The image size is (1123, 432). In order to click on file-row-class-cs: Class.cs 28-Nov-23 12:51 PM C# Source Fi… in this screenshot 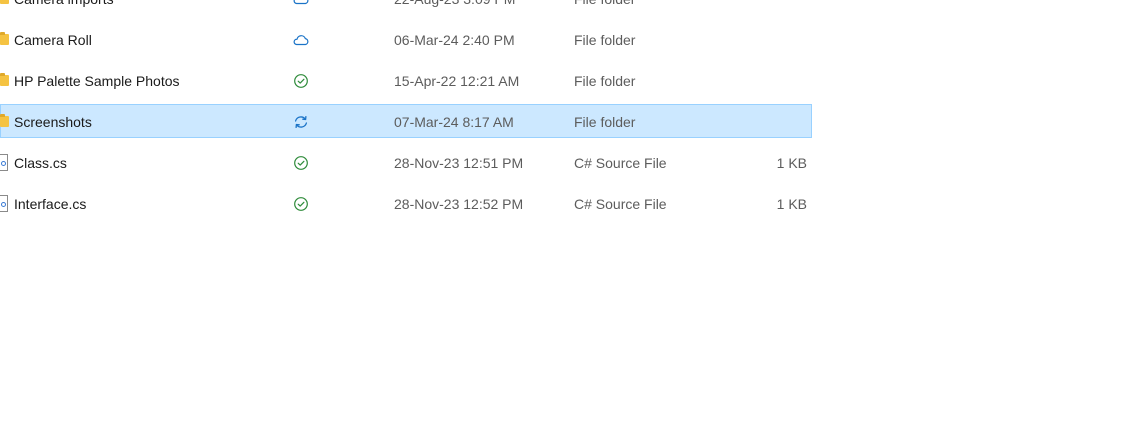, I will do `click(406, 162)`.